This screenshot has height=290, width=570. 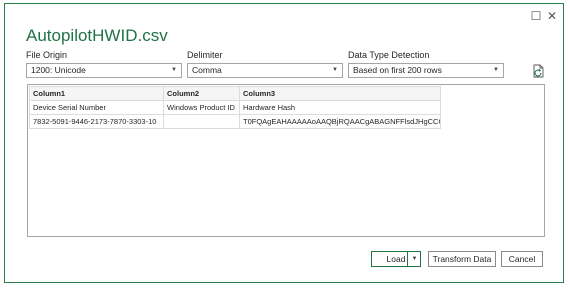 I want to click on detection-value: Based on first 200 rows, so click(x=397, y=70).